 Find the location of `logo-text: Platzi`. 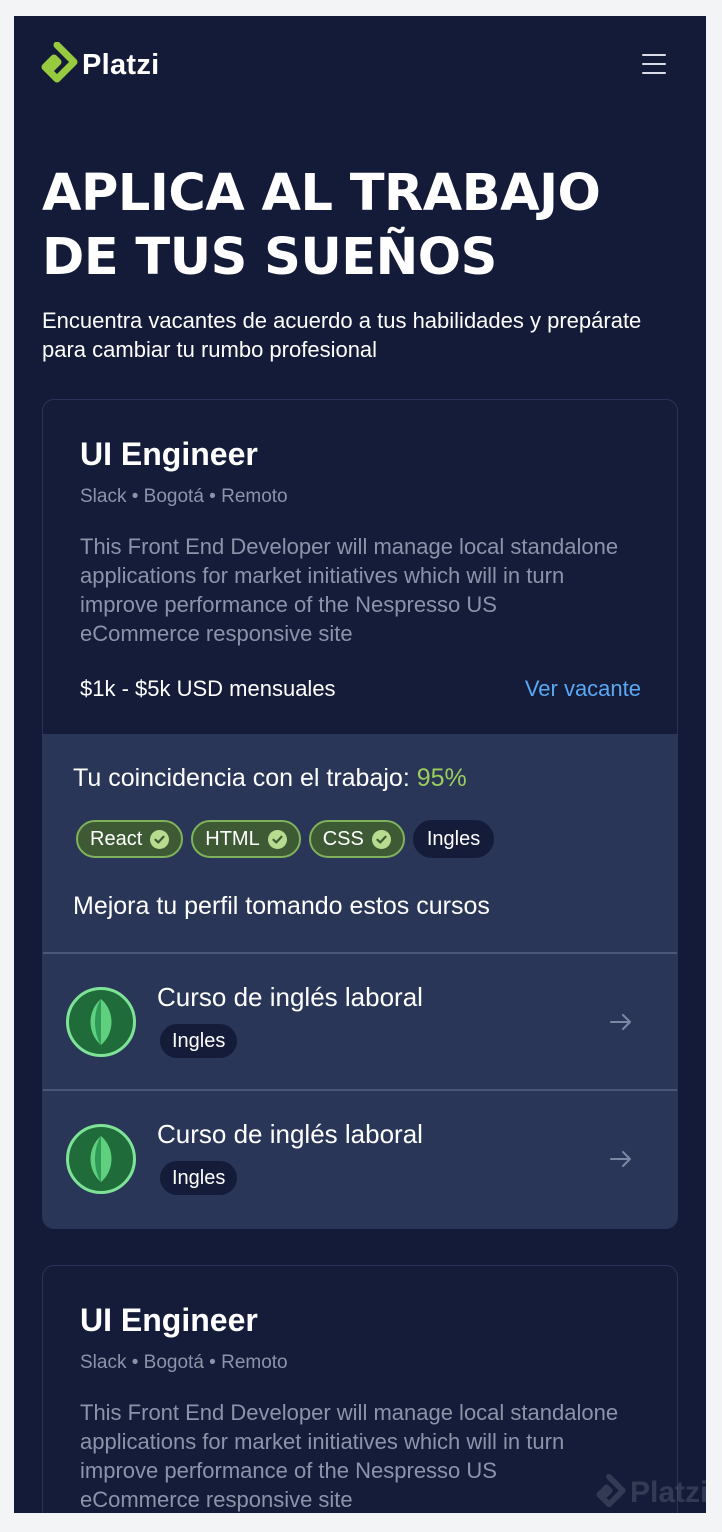

logo-text: Platzi is located at coordinates (121, 64).